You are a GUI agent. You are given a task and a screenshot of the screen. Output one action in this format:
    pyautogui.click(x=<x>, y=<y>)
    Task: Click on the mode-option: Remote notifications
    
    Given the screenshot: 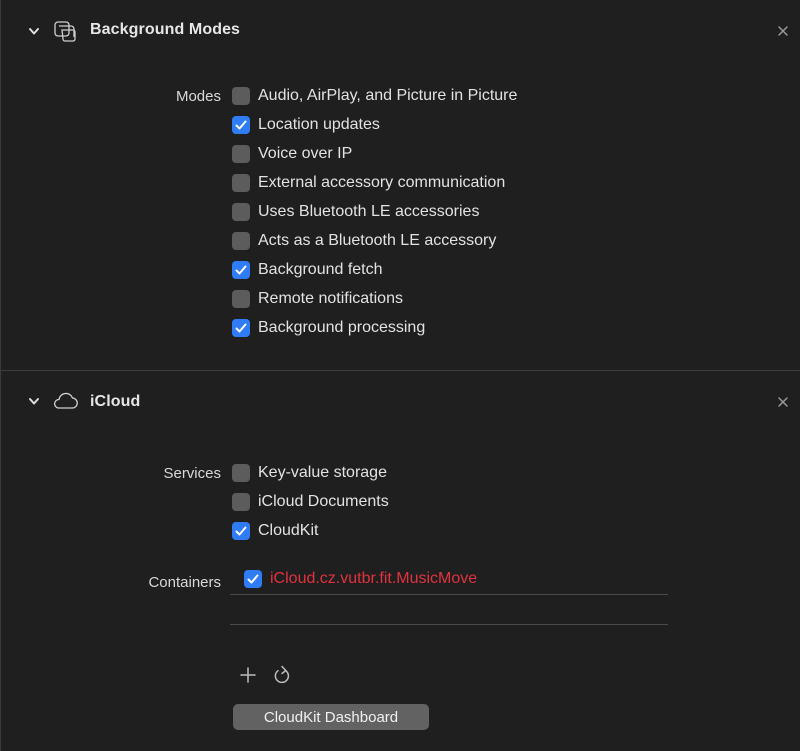 What is the action you would take?
    pyautogui.click(x=317, y=299)
    